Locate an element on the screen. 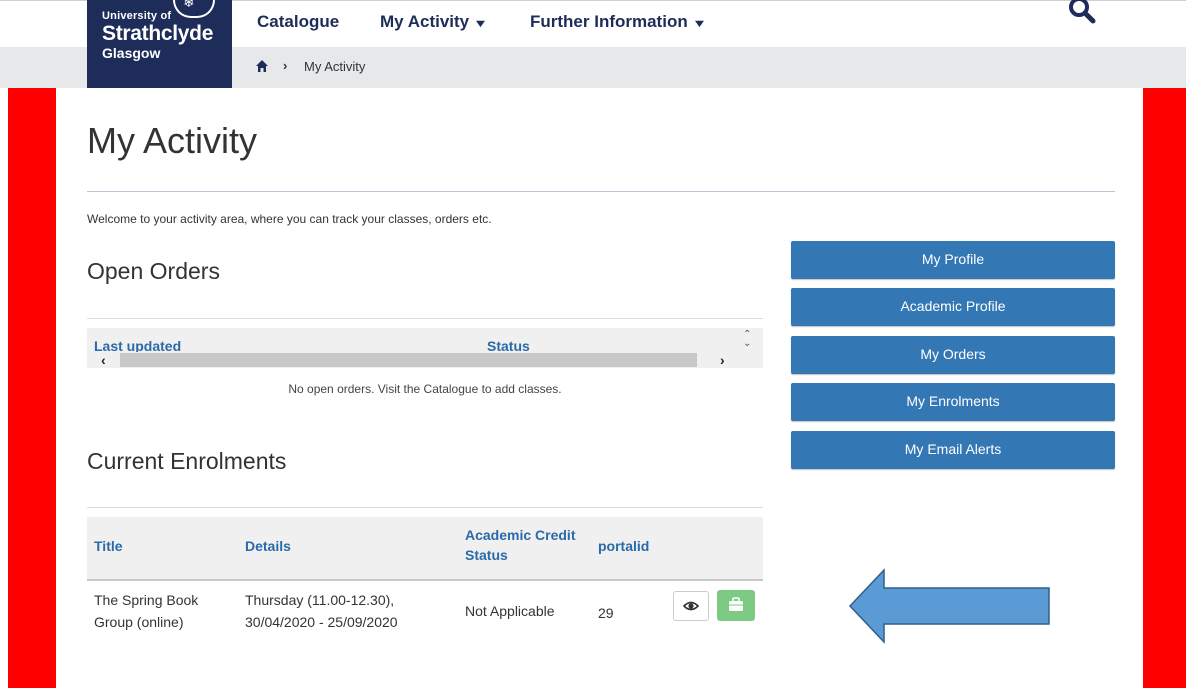  open-orders-divider is located at coordinates (425, 318).